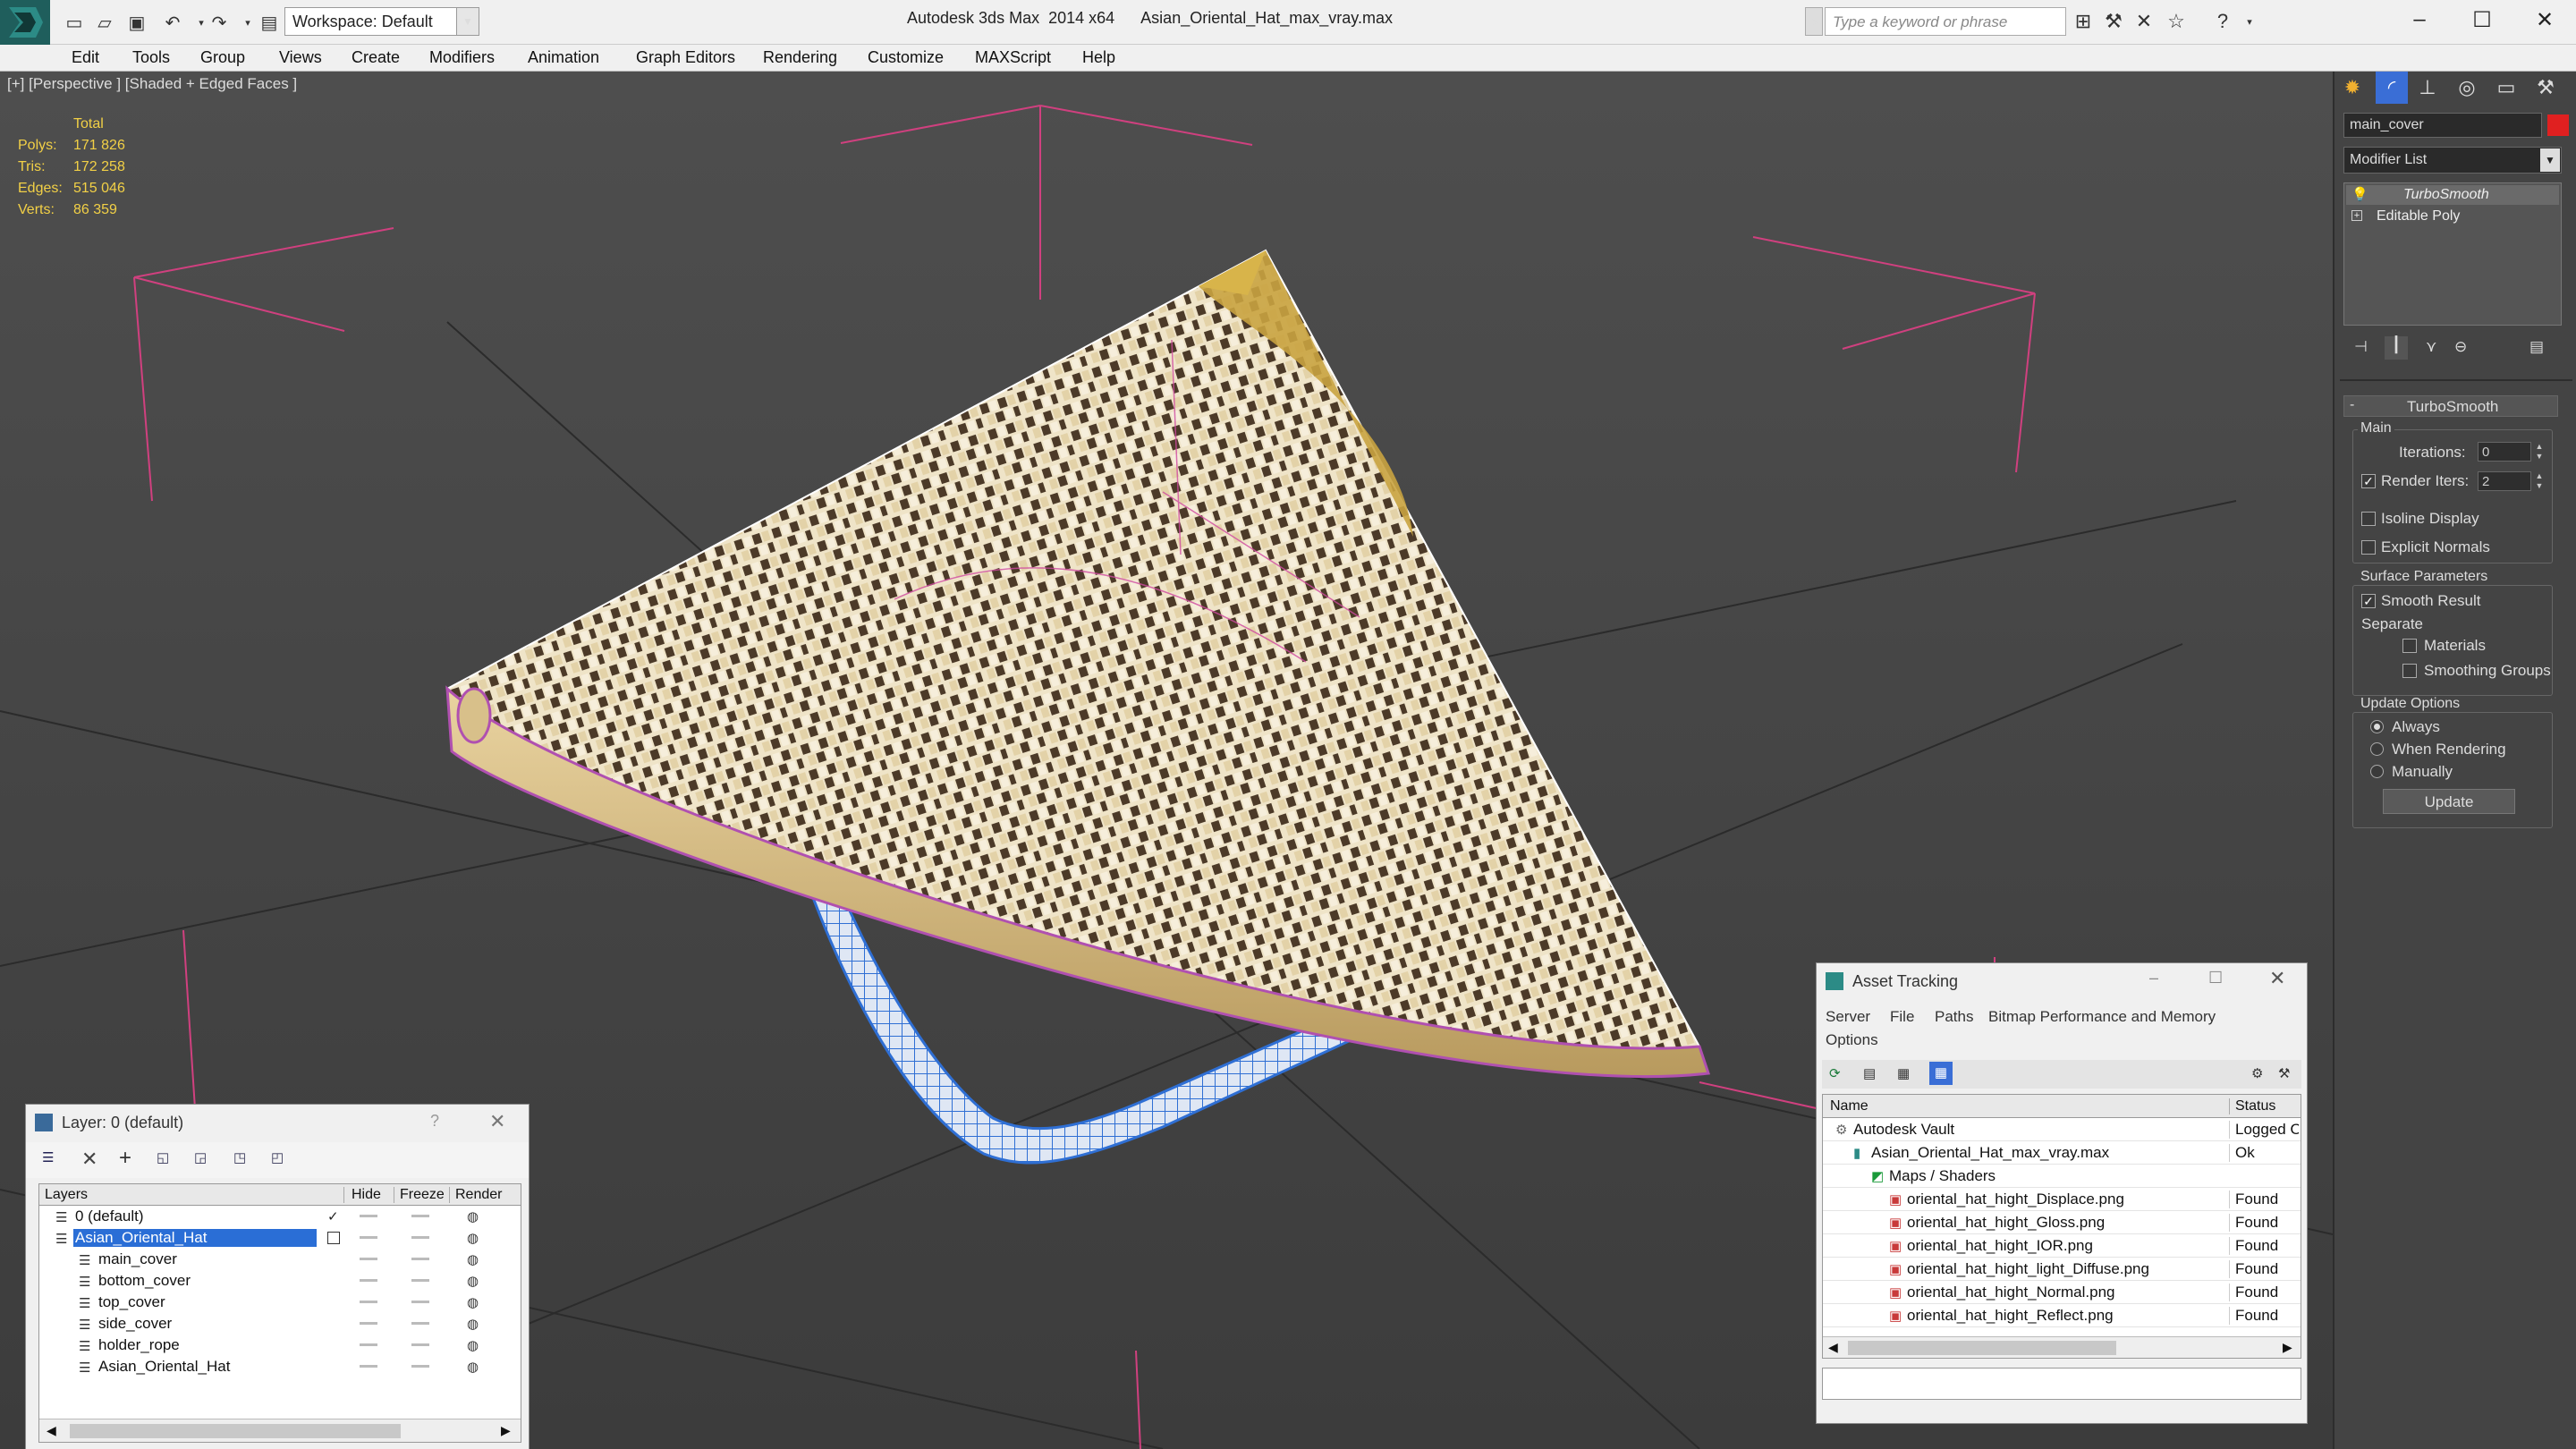 Image resolution: width=2576 pixels, height=1449 pixels. Describe the element at coordinates (2442, 125) in the screenshot. I see `object-name-field: main_cover` at that location.